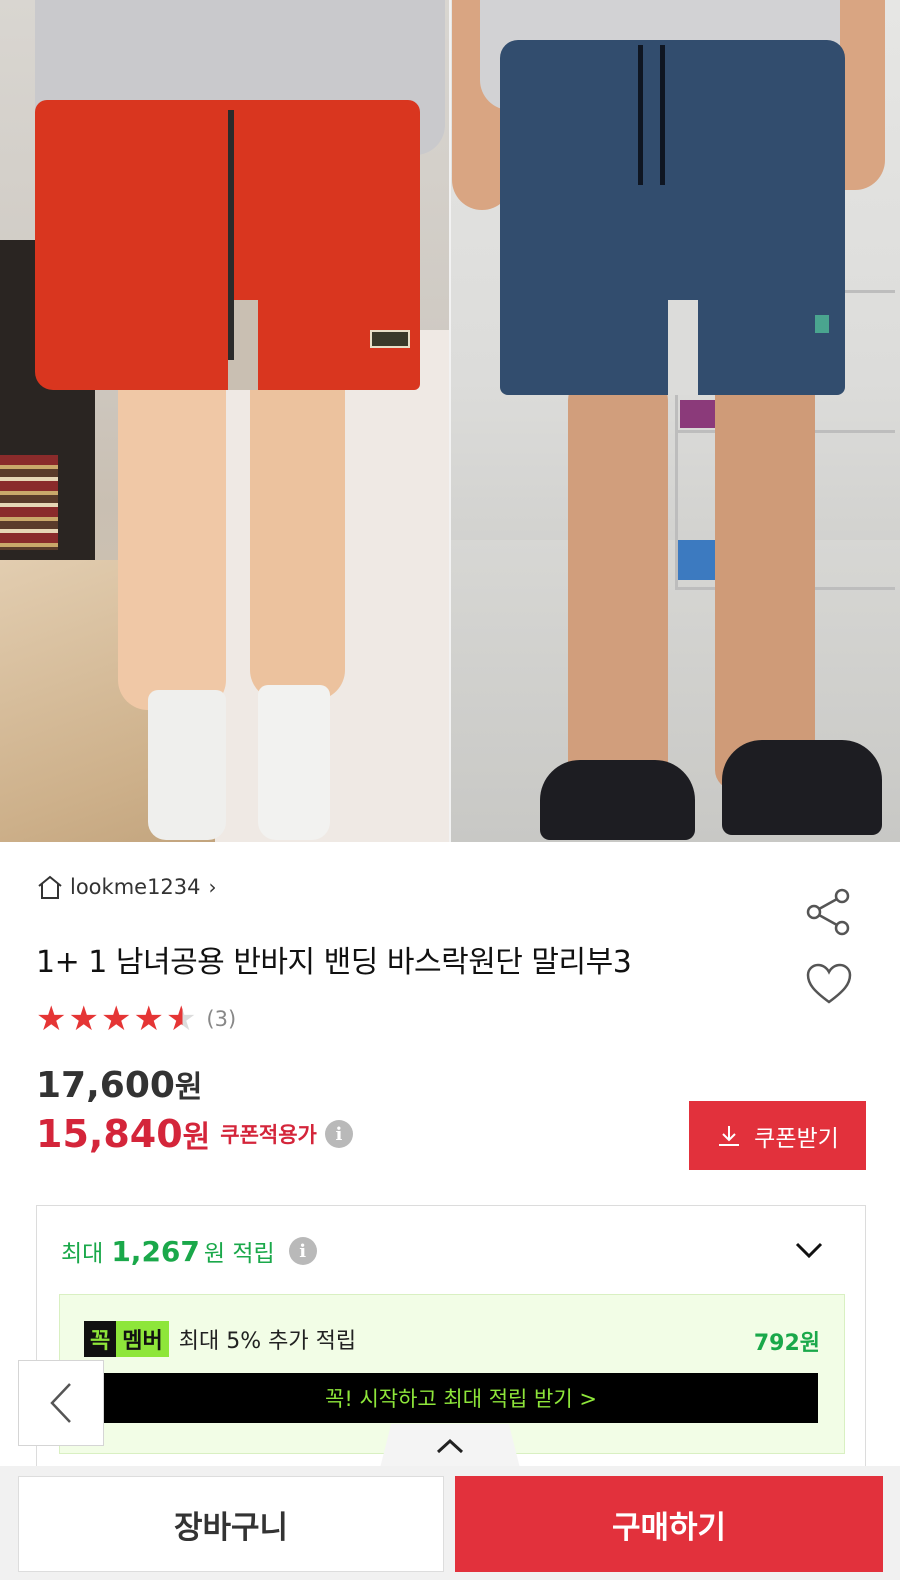 Image resolution: width=900 pixels, height=1580 pixels. I want to click on expand-options-tab, so click(450, 1446).